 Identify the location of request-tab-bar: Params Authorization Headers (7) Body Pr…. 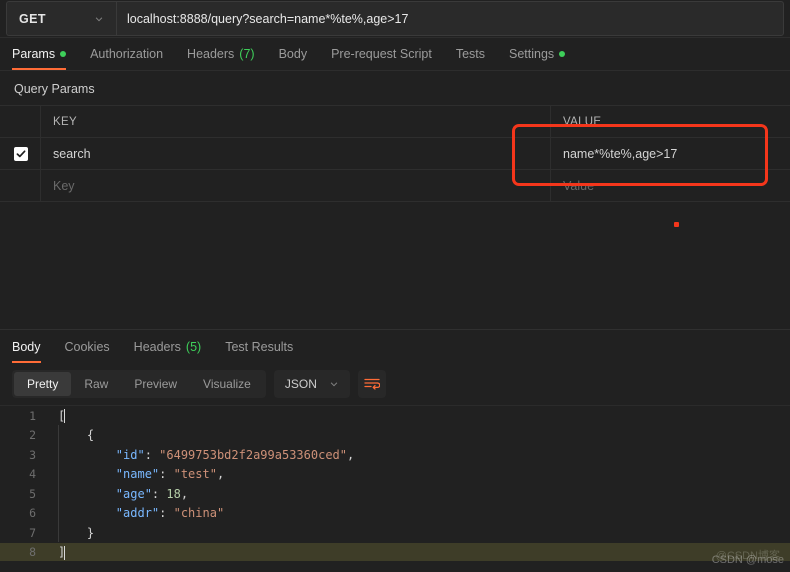
(395, 54).